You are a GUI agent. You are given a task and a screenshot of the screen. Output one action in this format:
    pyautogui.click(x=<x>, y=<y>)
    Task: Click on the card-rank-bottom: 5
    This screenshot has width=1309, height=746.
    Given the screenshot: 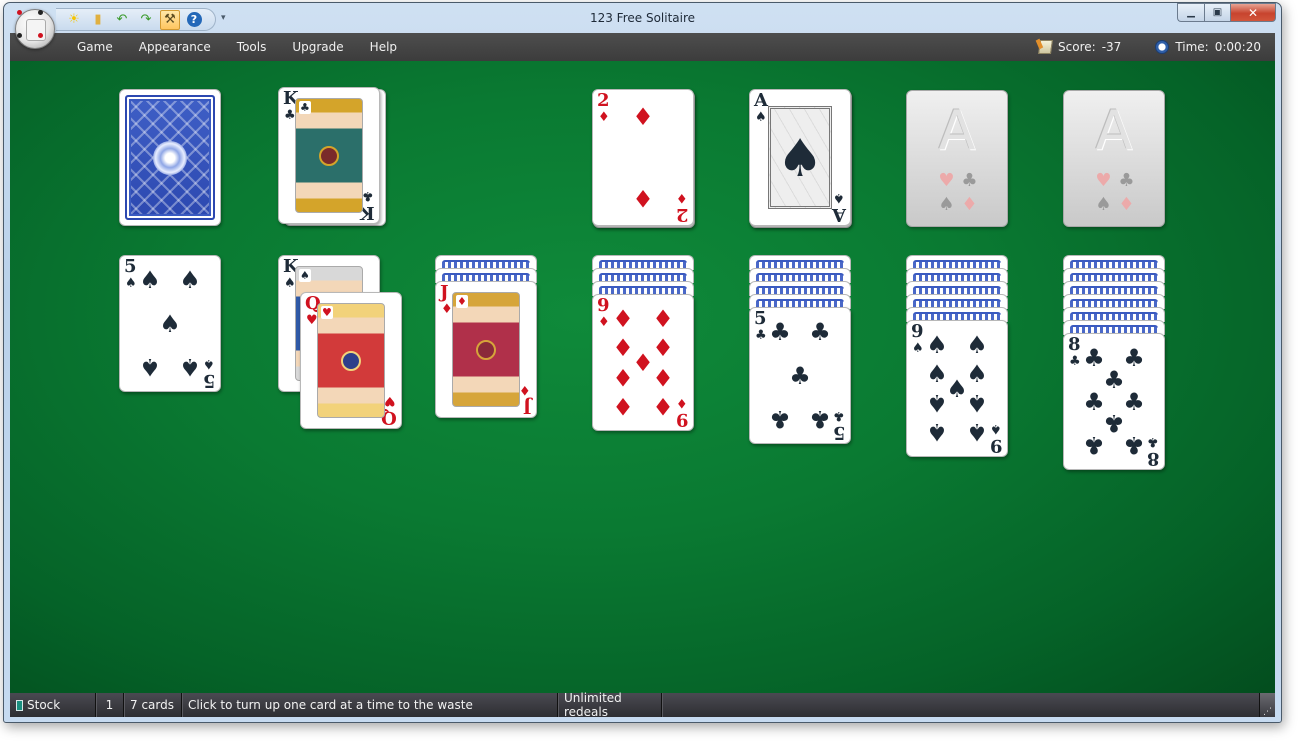 What is the action you would take?
    pyautogui.click(x=839, y=432)
    